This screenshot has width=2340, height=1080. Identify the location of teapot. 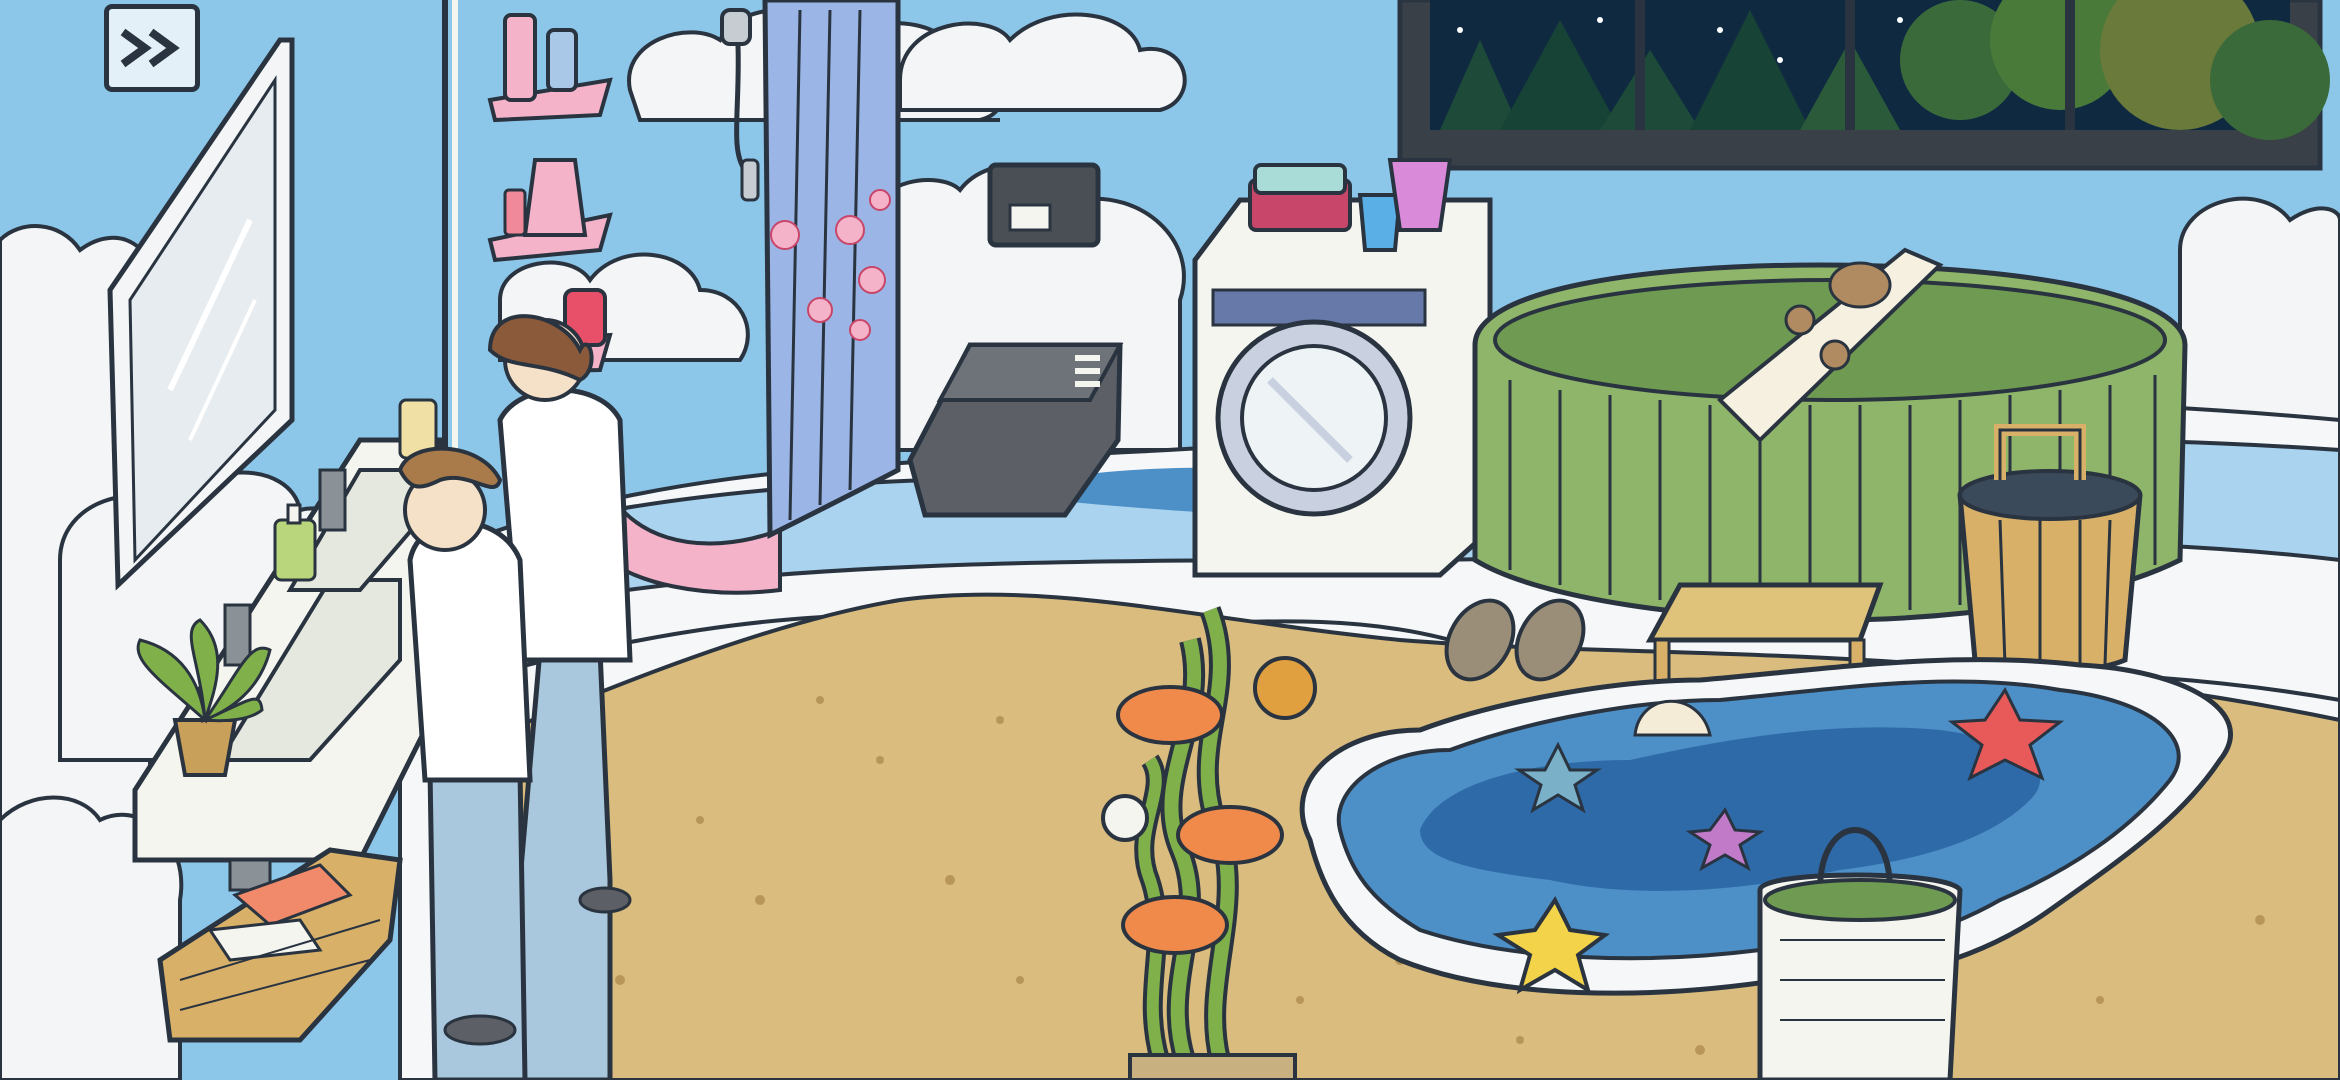
(1860, 285).